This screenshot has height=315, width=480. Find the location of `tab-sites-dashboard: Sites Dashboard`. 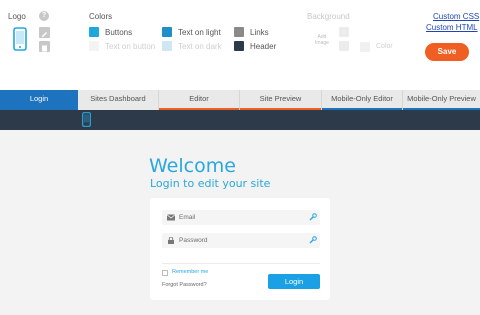

tab-sites-dashboard: Sites Dashboard is located at coordinates (118, 100).